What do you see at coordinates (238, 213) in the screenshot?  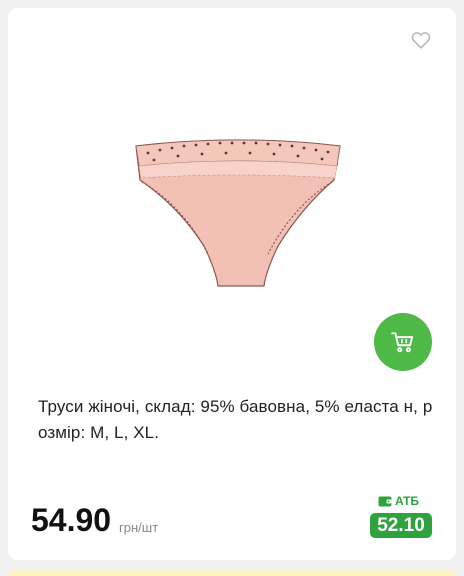 I see `product-photo` at bounding box center [238, 213].